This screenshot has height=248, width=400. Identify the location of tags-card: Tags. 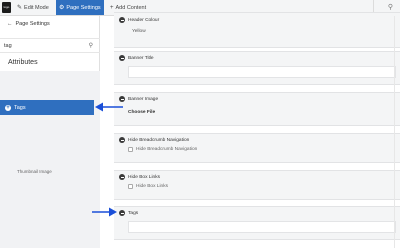
(257, 223).